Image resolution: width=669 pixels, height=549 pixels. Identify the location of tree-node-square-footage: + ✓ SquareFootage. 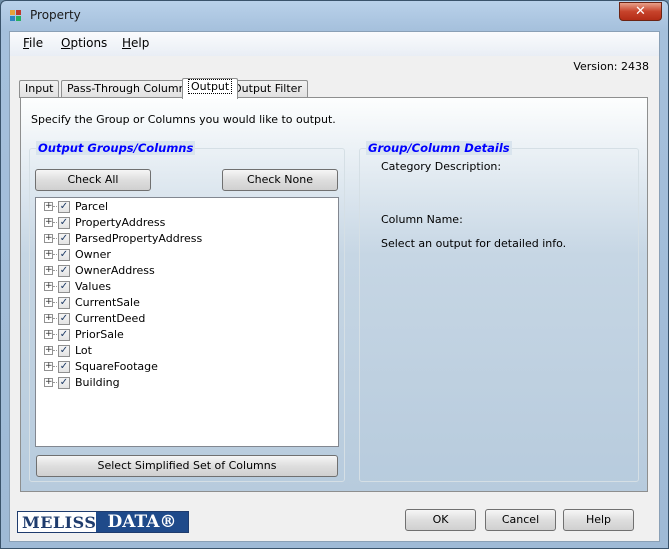
(184, 367).